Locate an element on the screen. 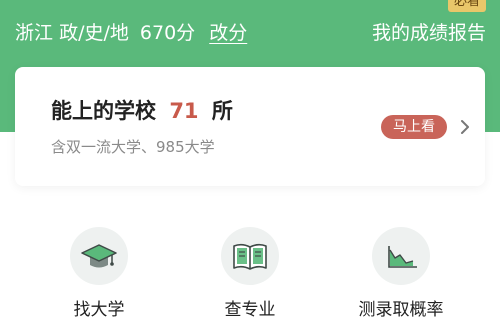  chevron-right-icon is located at coordinates (465, 127).